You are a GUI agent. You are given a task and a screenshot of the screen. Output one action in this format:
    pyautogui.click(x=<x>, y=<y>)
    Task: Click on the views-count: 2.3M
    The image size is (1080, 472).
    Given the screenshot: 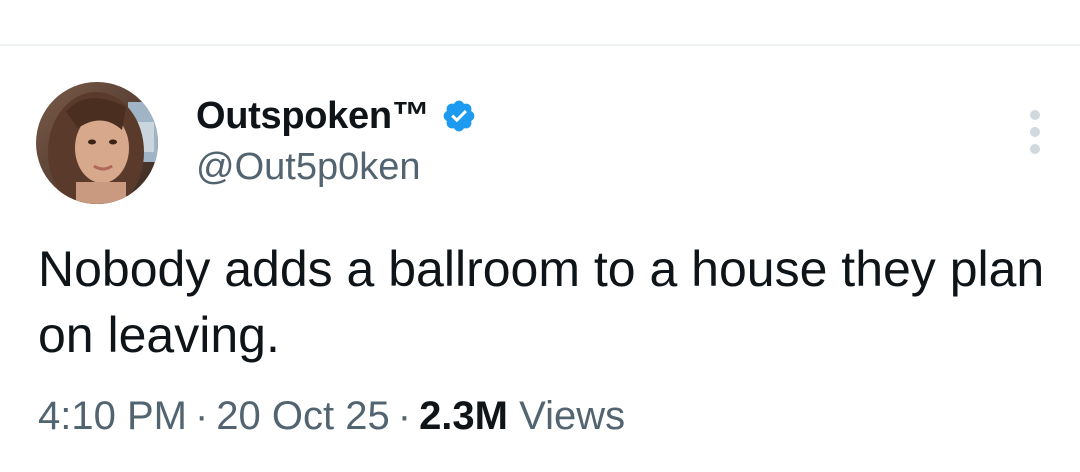 What is the action you would take?
    pyautogui.click(x=463, y=416)
    